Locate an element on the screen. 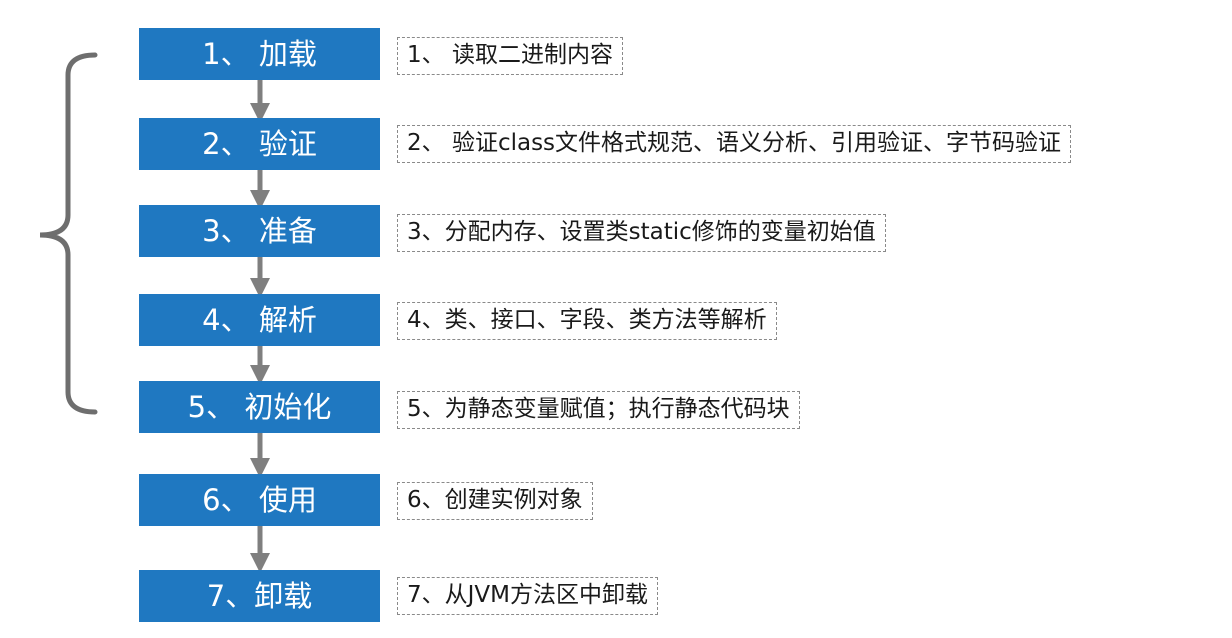 The image size is (1232, 638). desc-load: 1、 读取二进制内容 is located at coordinates (510, 56).